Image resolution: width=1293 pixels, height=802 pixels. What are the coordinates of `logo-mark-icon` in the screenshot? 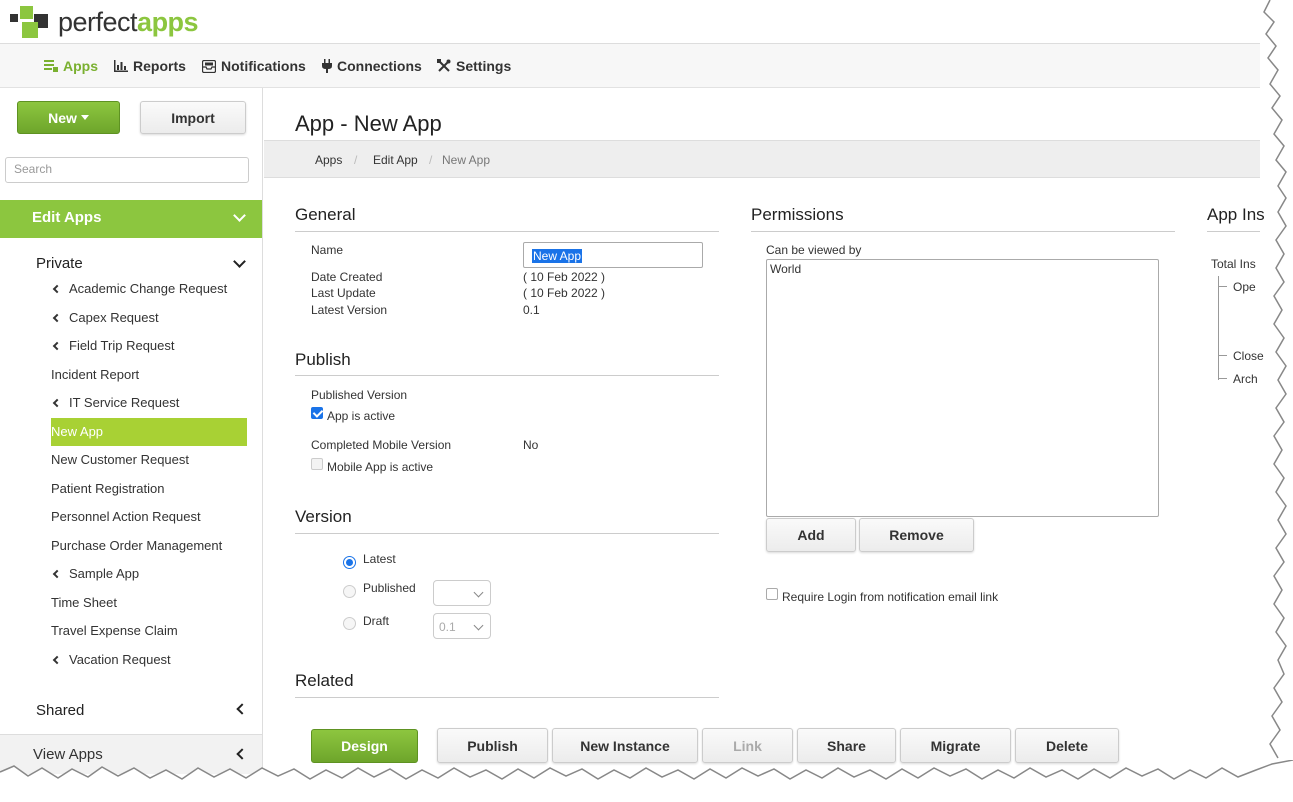 It's located at (32, 22).